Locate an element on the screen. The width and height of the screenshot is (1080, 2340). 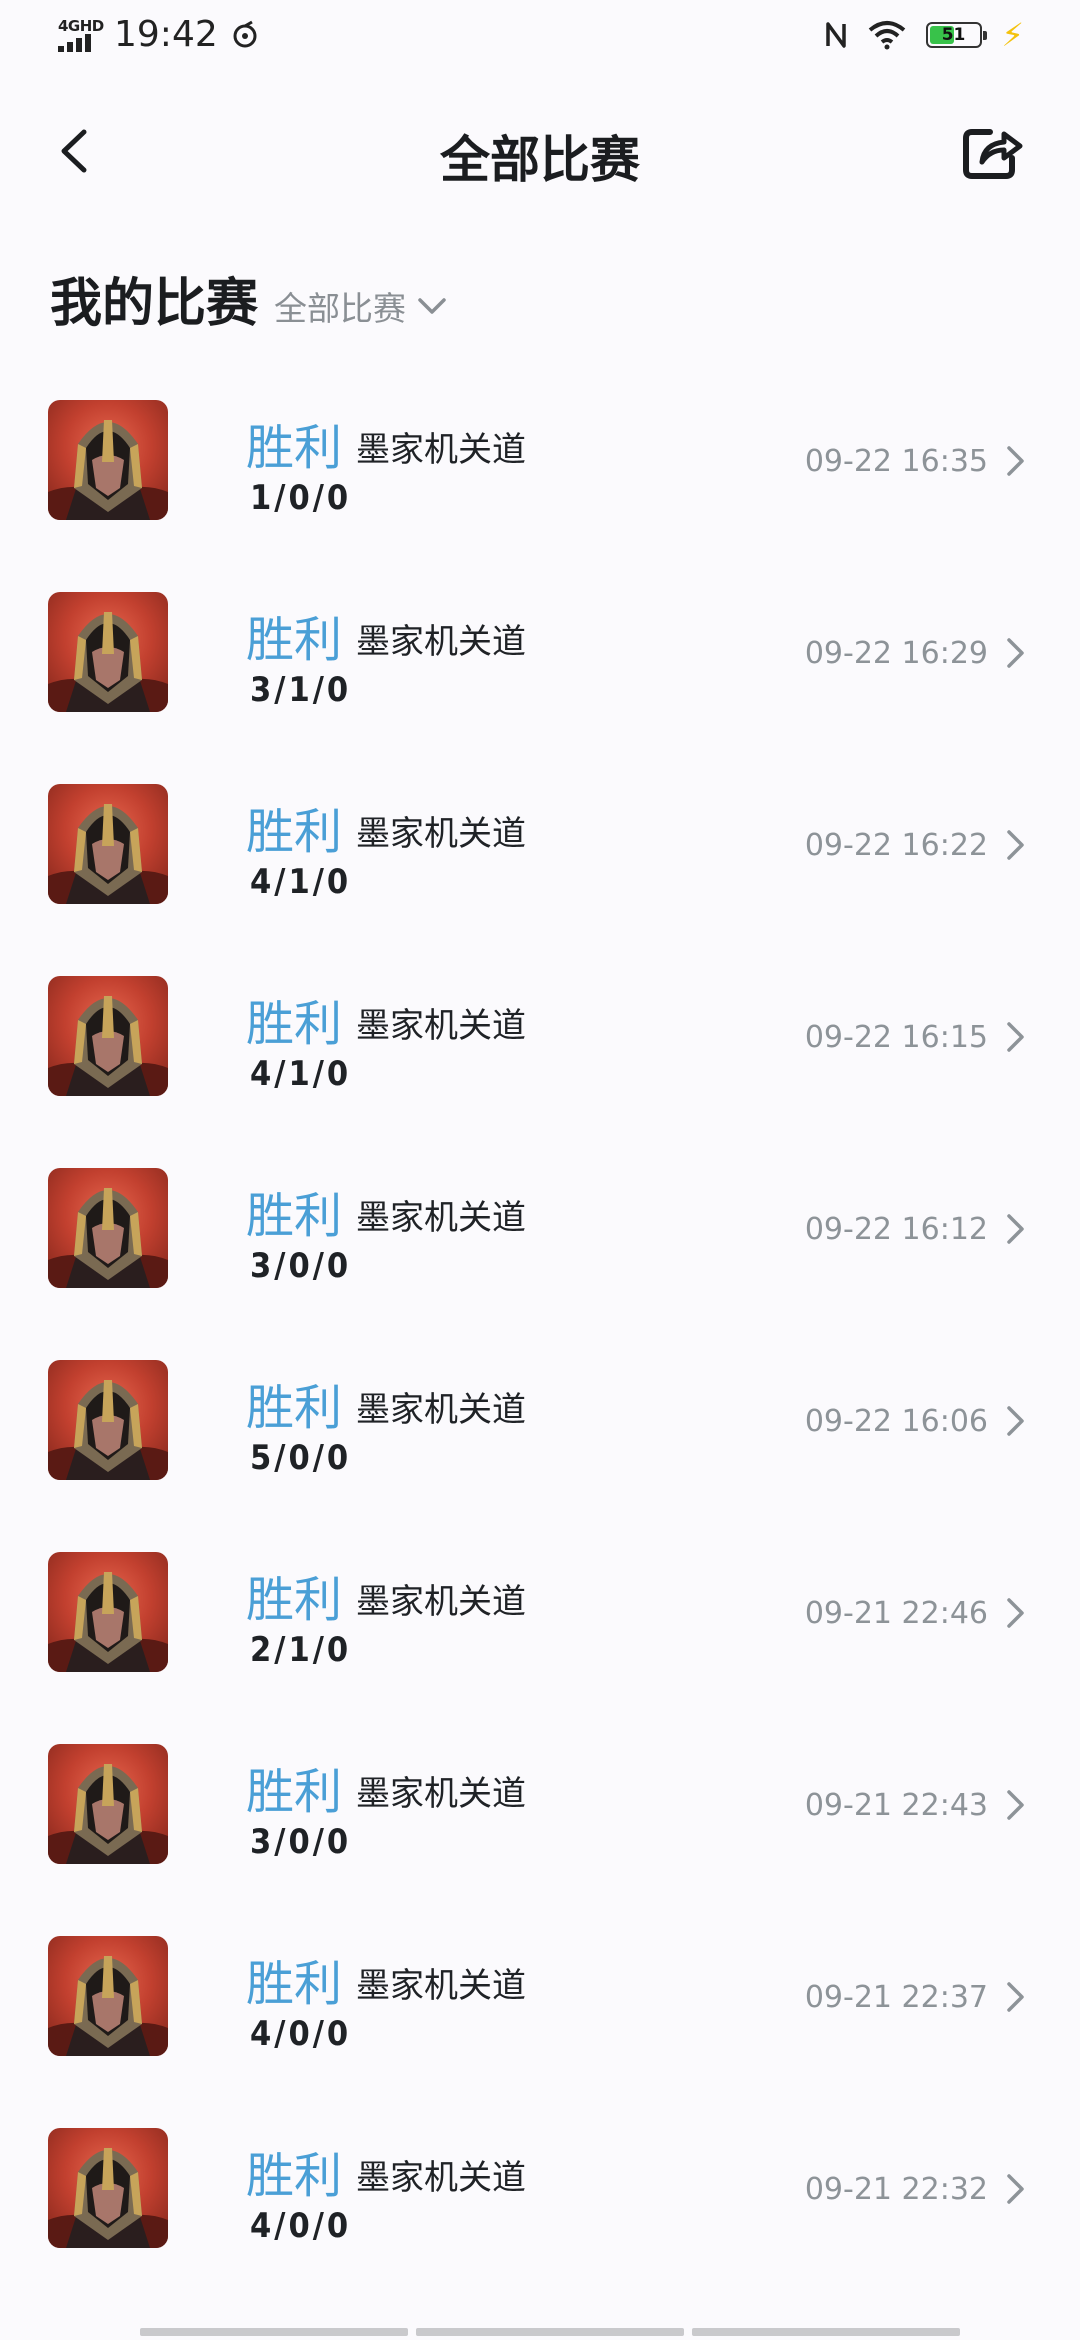
match-time: 09-21 22:43 is located at coordinates (896, 1805).